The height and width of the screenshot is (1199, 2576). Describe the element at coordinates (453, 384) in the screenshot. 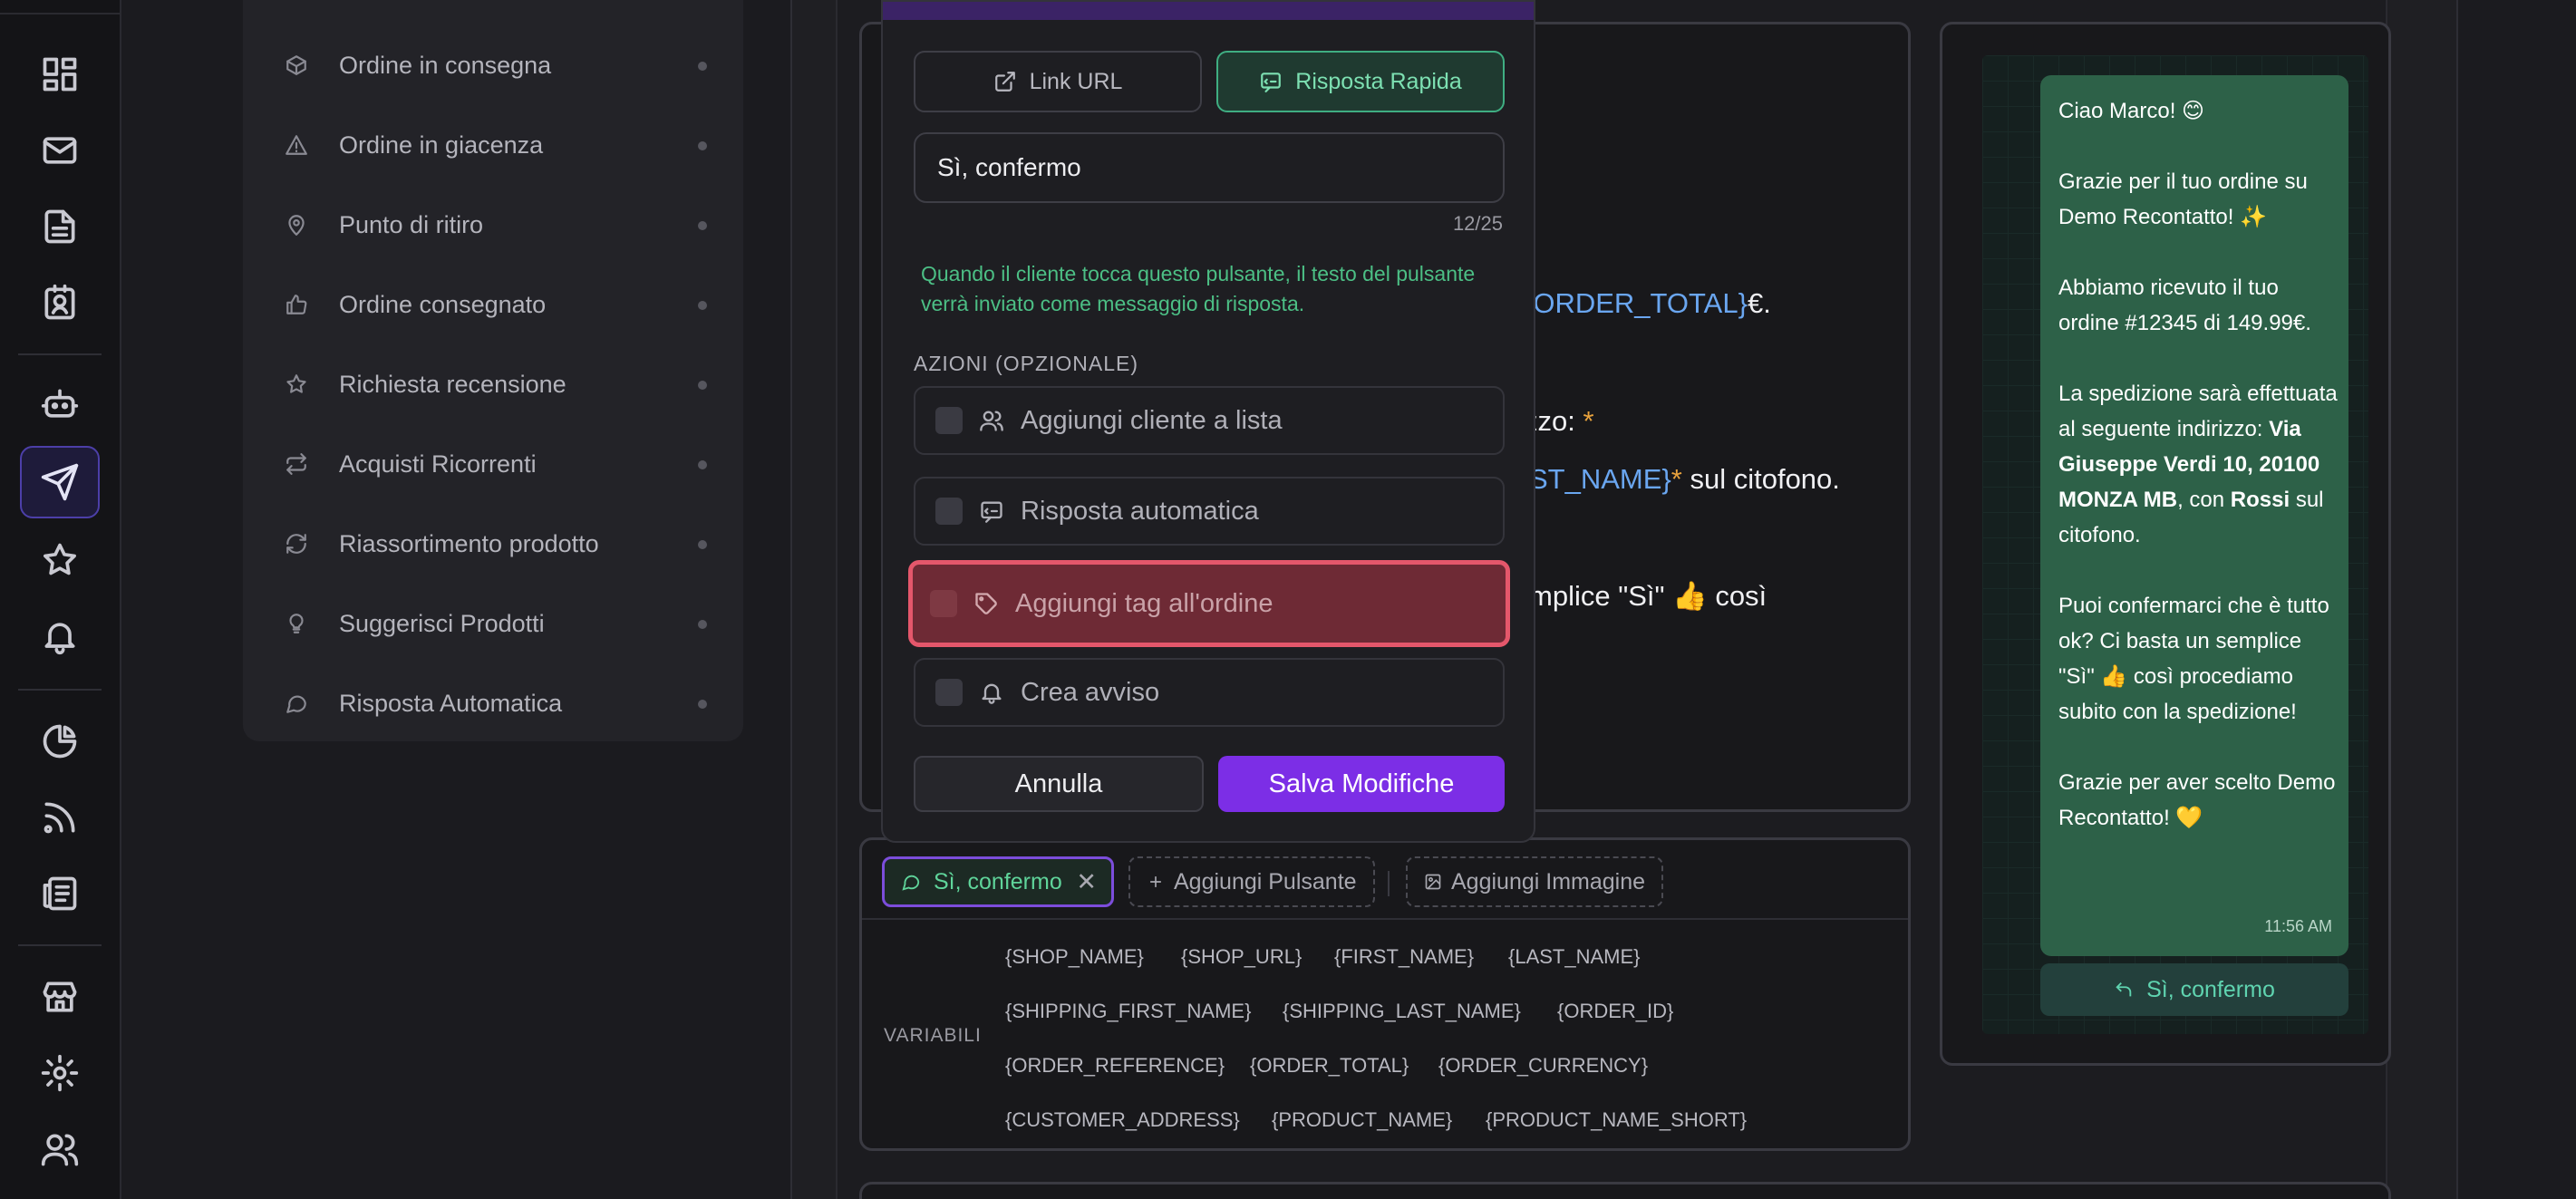

I see `template-label: Richiesta recensione` at that location.